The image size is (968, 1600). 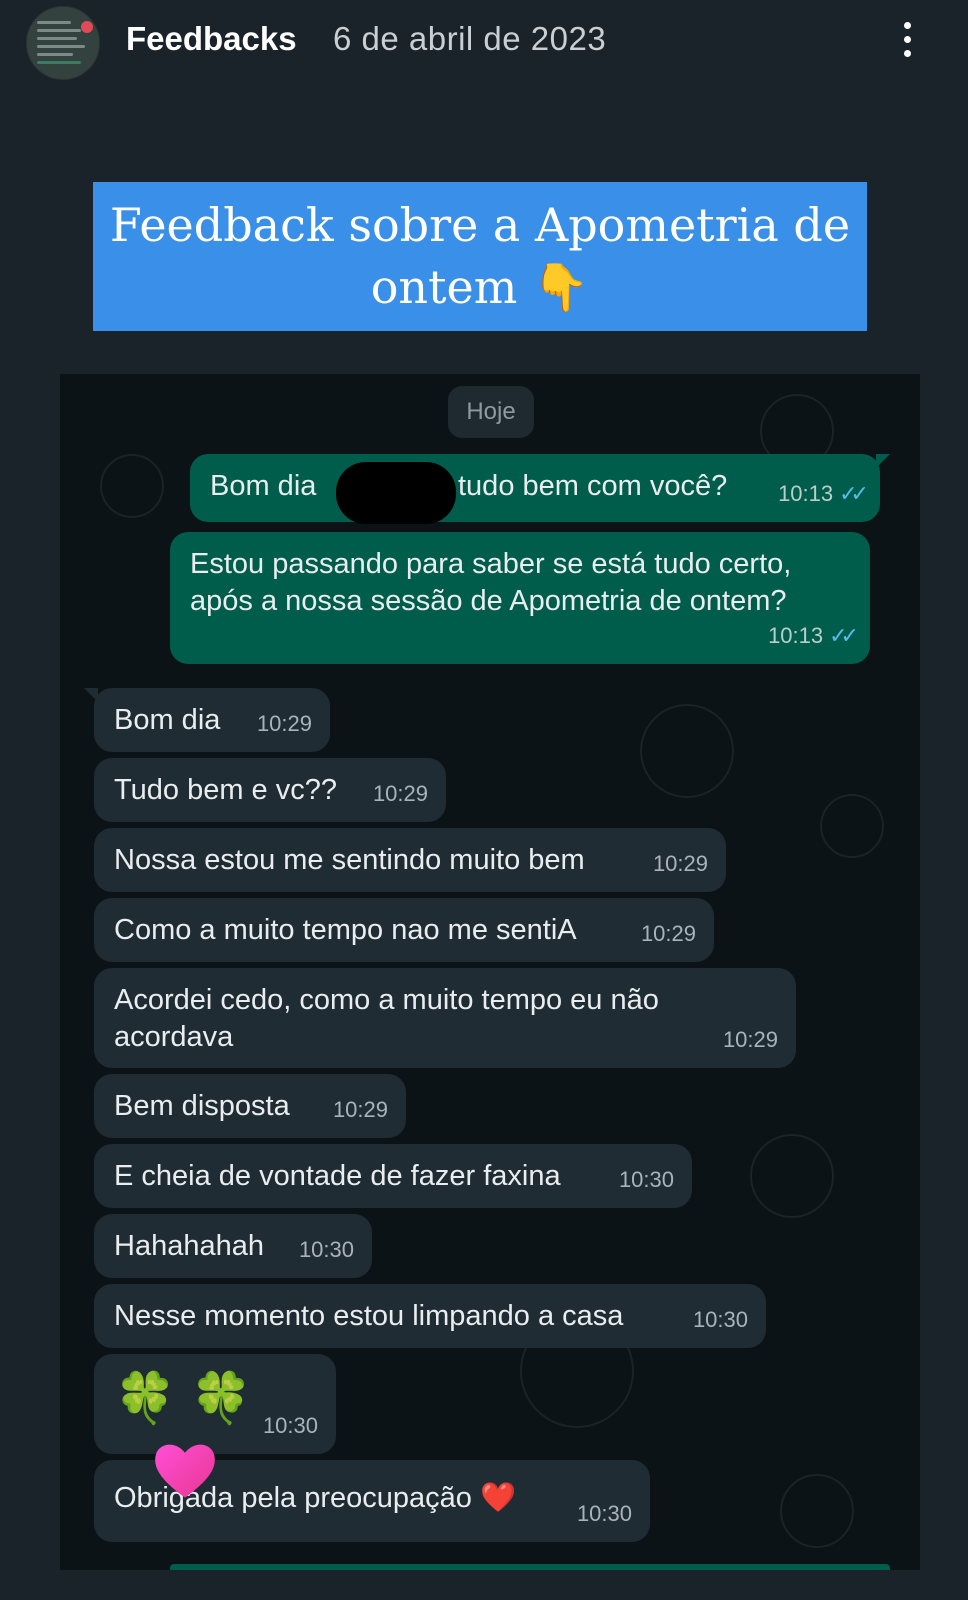 What do you see at coordinates (87, 27) in the screenshot?
I see `heart-badge-icon` at bounding box center [87, 27].